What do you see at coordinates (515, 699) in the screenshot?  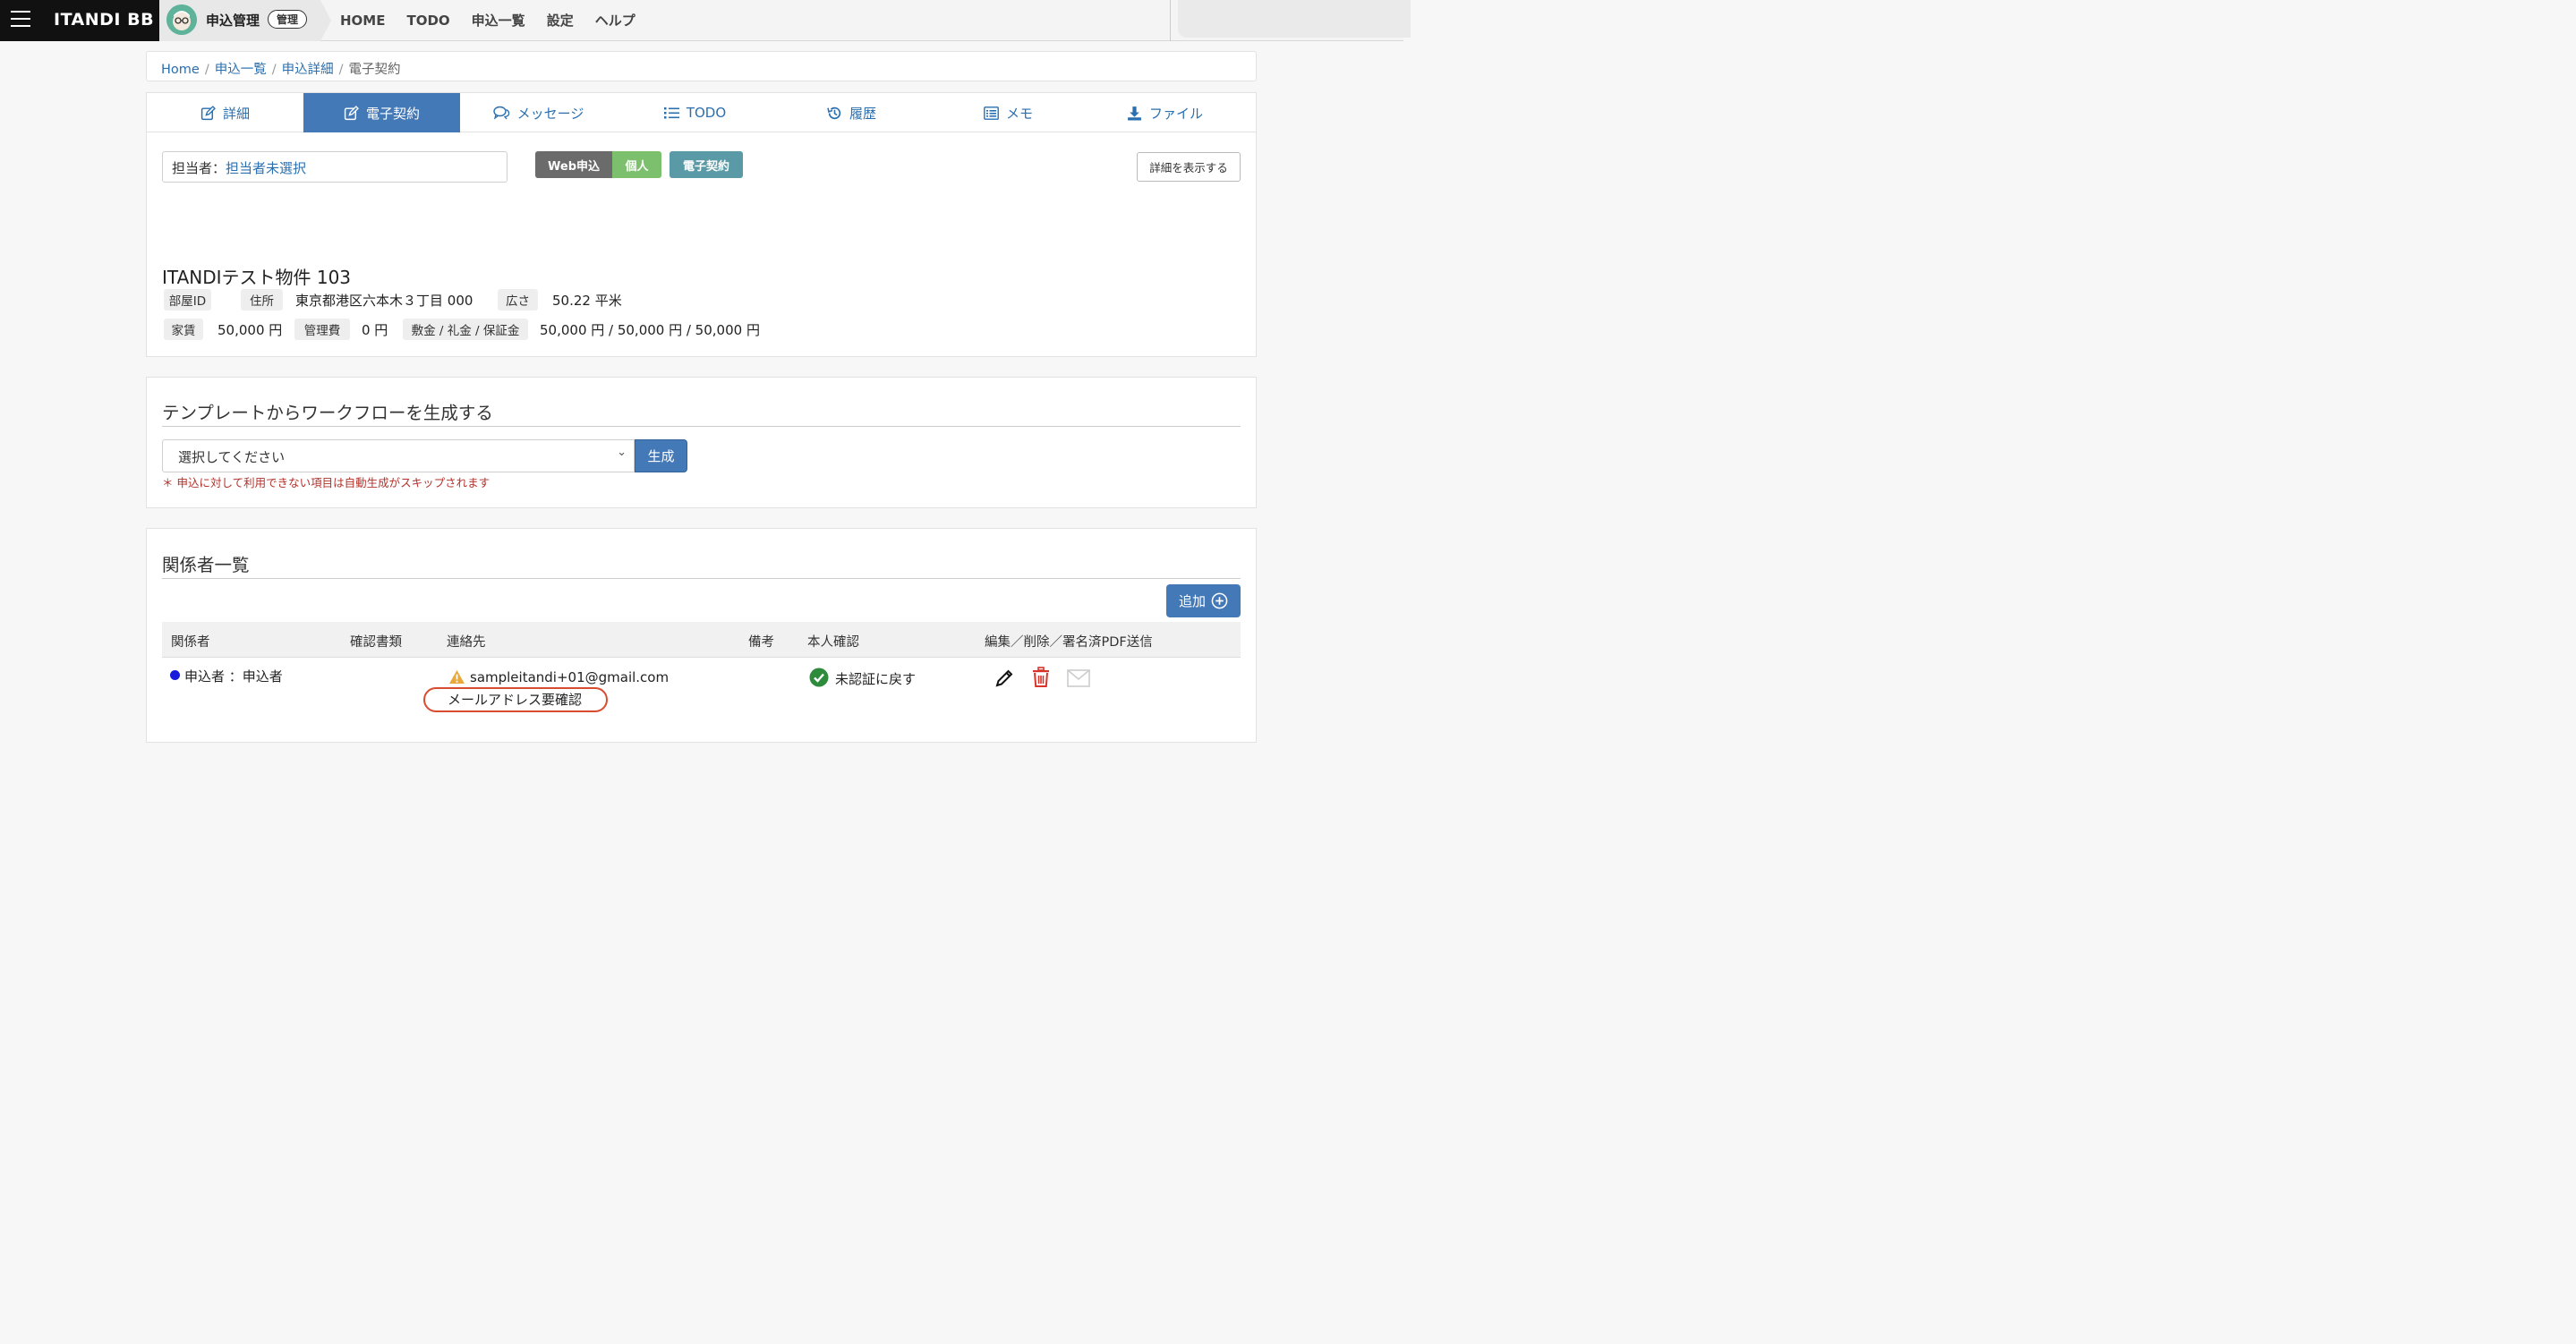 I see `highlight-annotation` at bounding box center [515, 699].